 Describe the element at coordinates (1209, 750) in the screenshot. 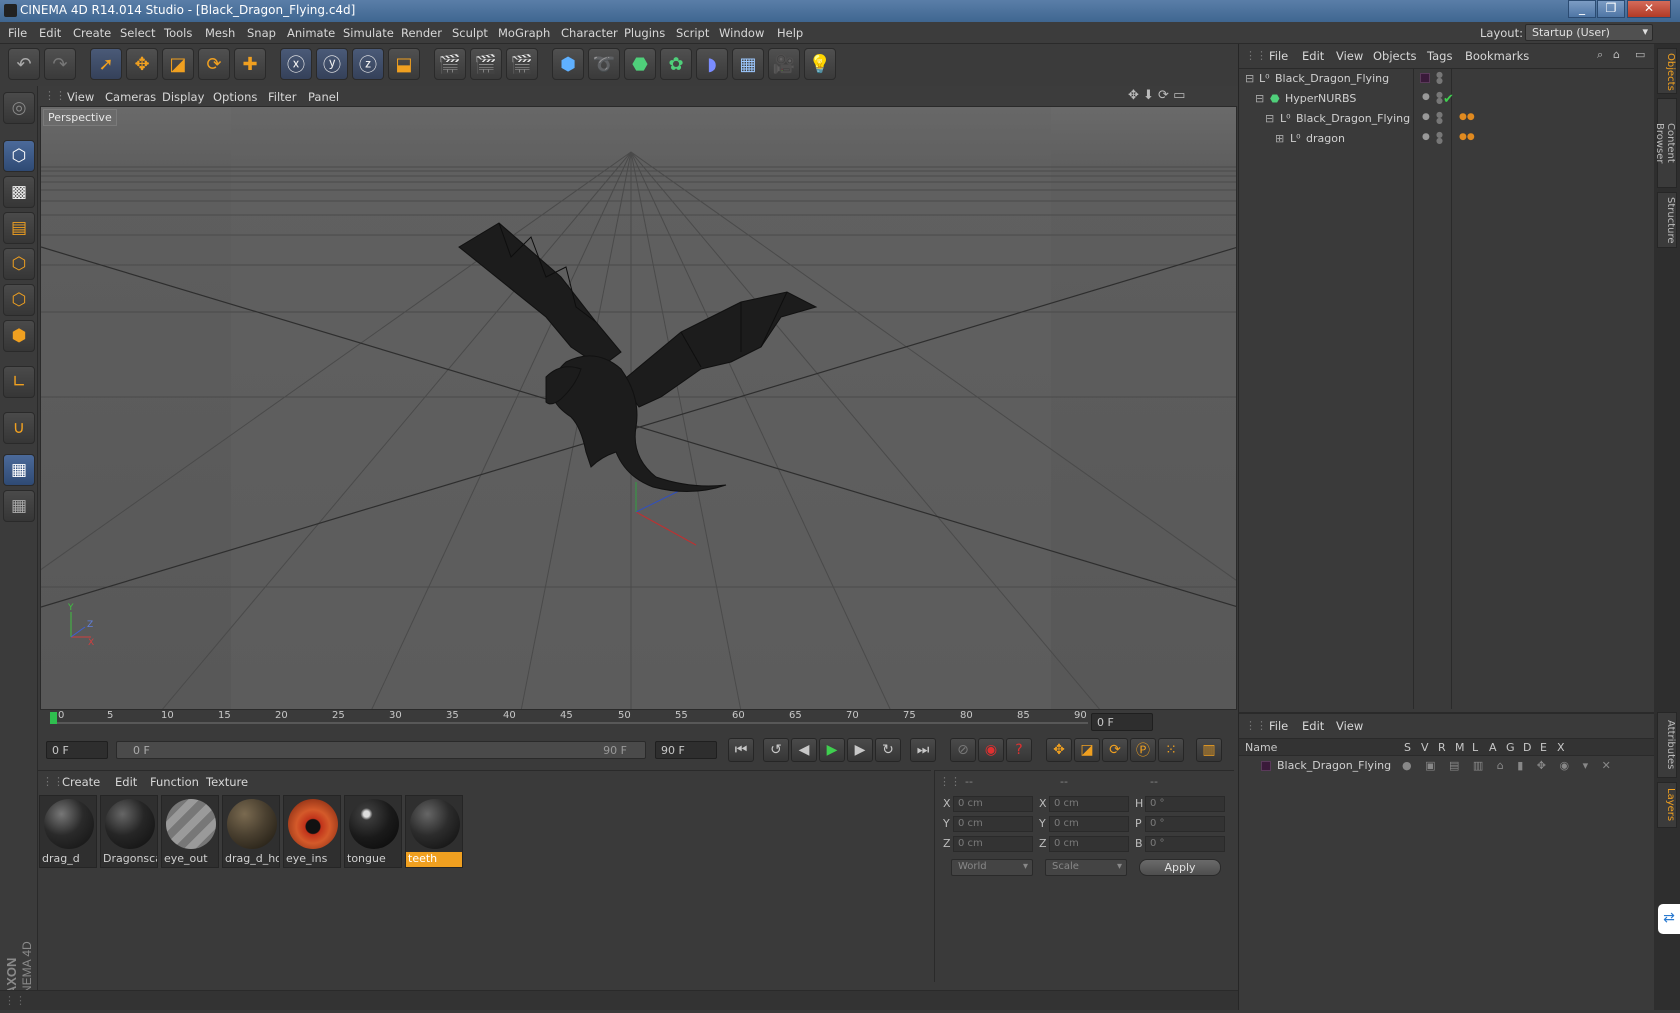

I see `timeline-window-button: ▥` at that location.